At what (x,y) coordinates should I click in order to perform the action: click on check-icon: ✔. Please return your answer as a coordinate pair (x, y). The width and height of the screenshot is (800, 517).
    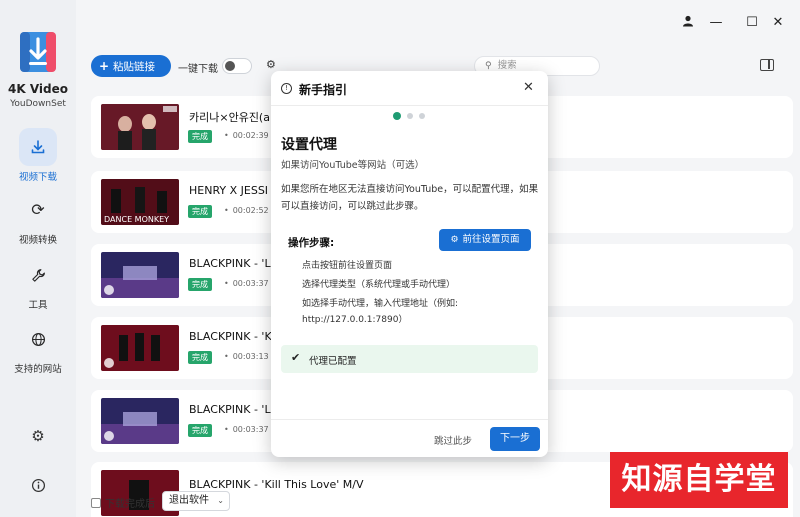
    Looking at the image, I should click on (296, 357).